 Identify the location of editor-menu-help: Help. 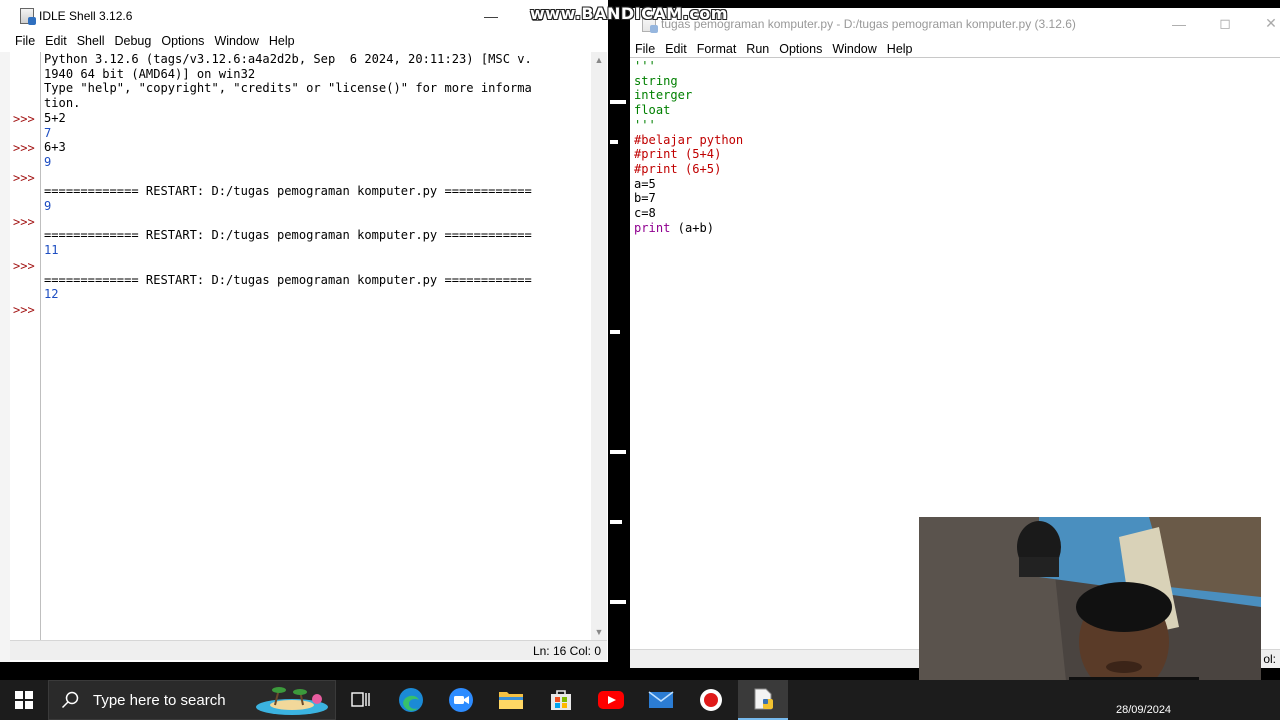
(900, 49).